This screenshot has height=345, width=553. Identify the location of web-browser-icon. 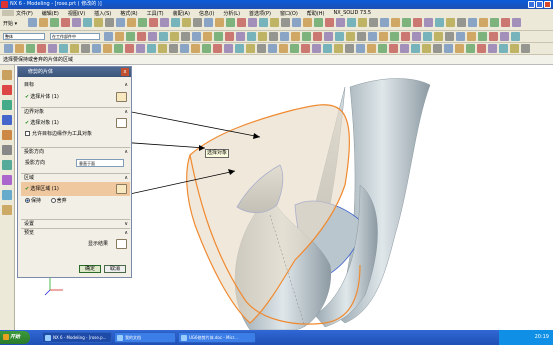
(7, 135).